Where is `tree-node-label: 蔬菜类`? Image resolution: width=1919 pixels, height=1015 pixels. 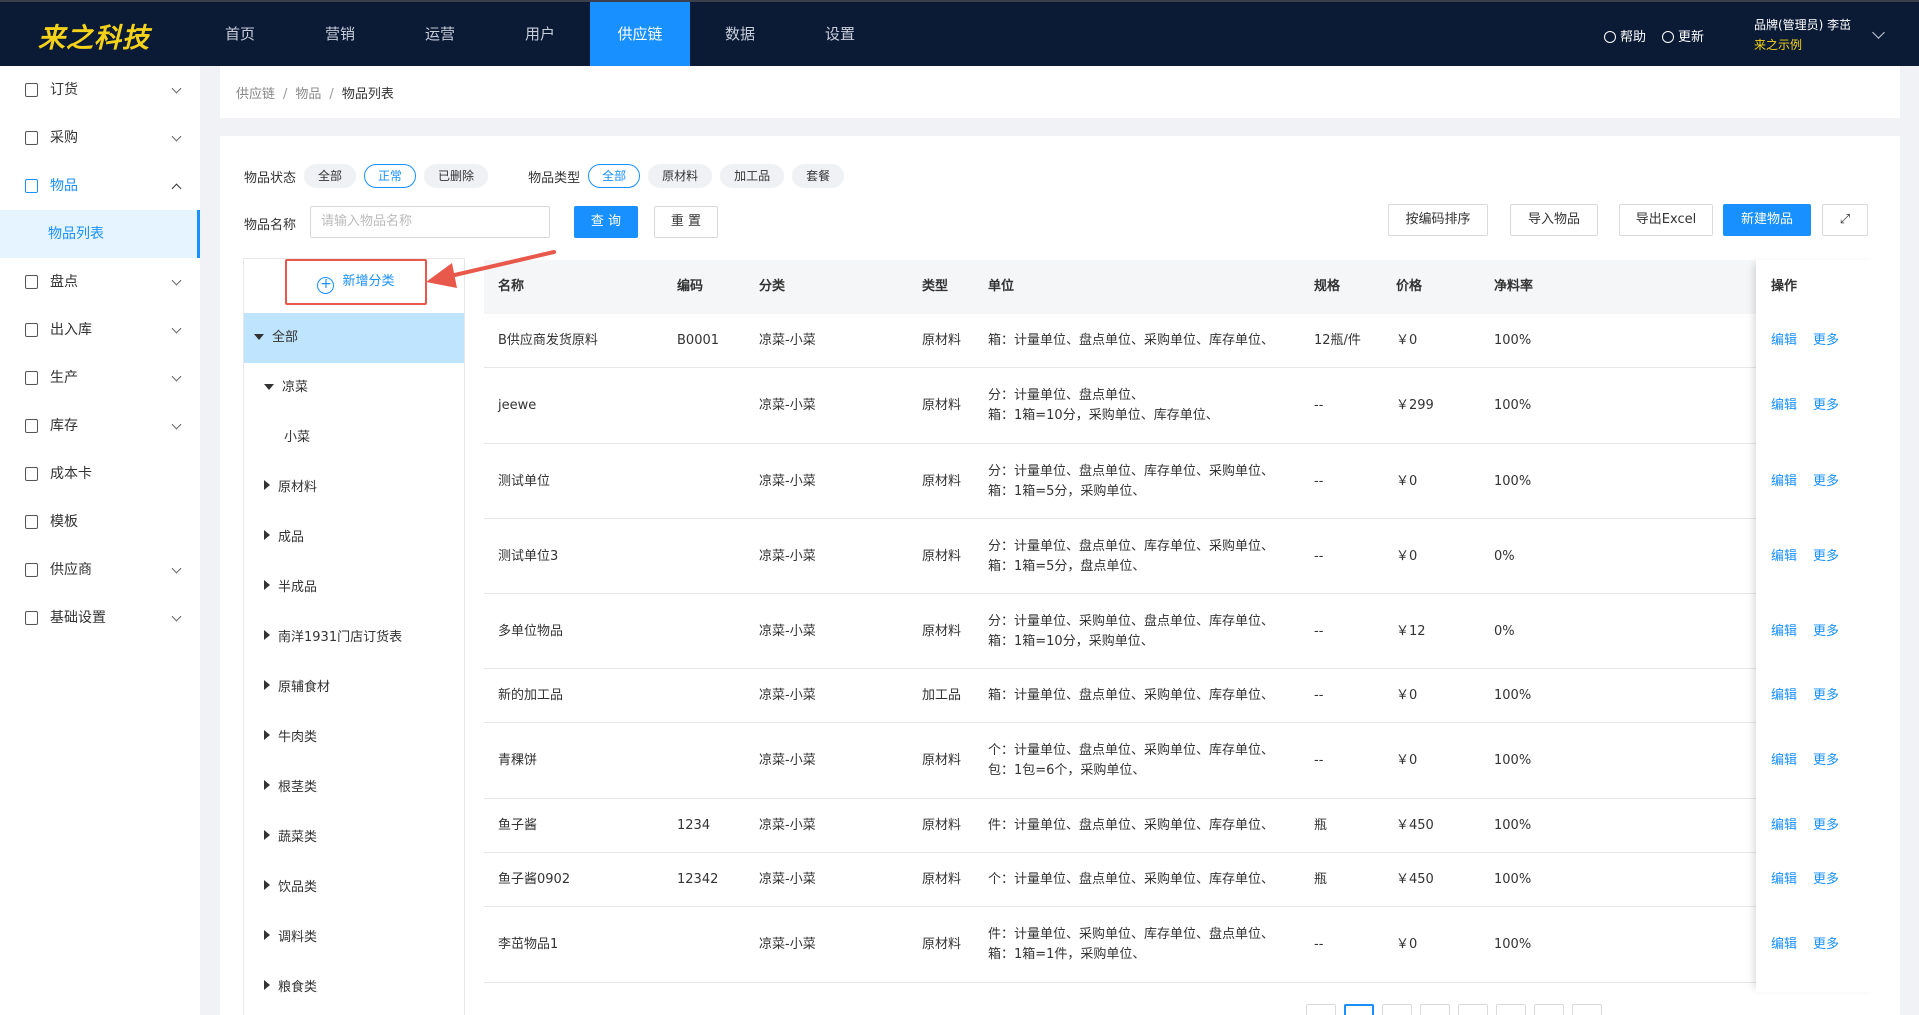
tree-node-label: 蔬菜类 is located at coordinates (298, 837).